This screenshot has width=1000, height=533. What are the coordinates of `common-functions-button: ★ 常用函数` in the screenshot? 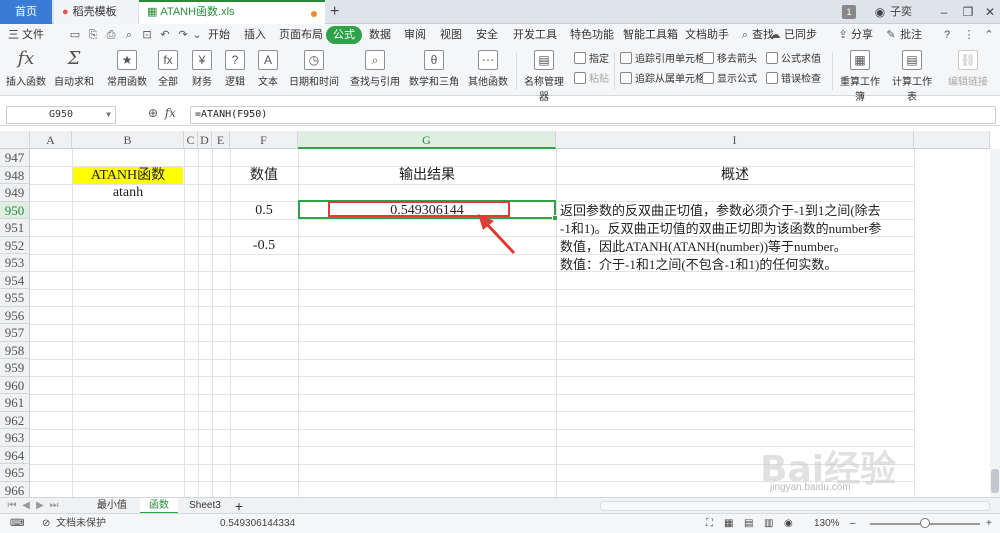 It's located at (127, 69).